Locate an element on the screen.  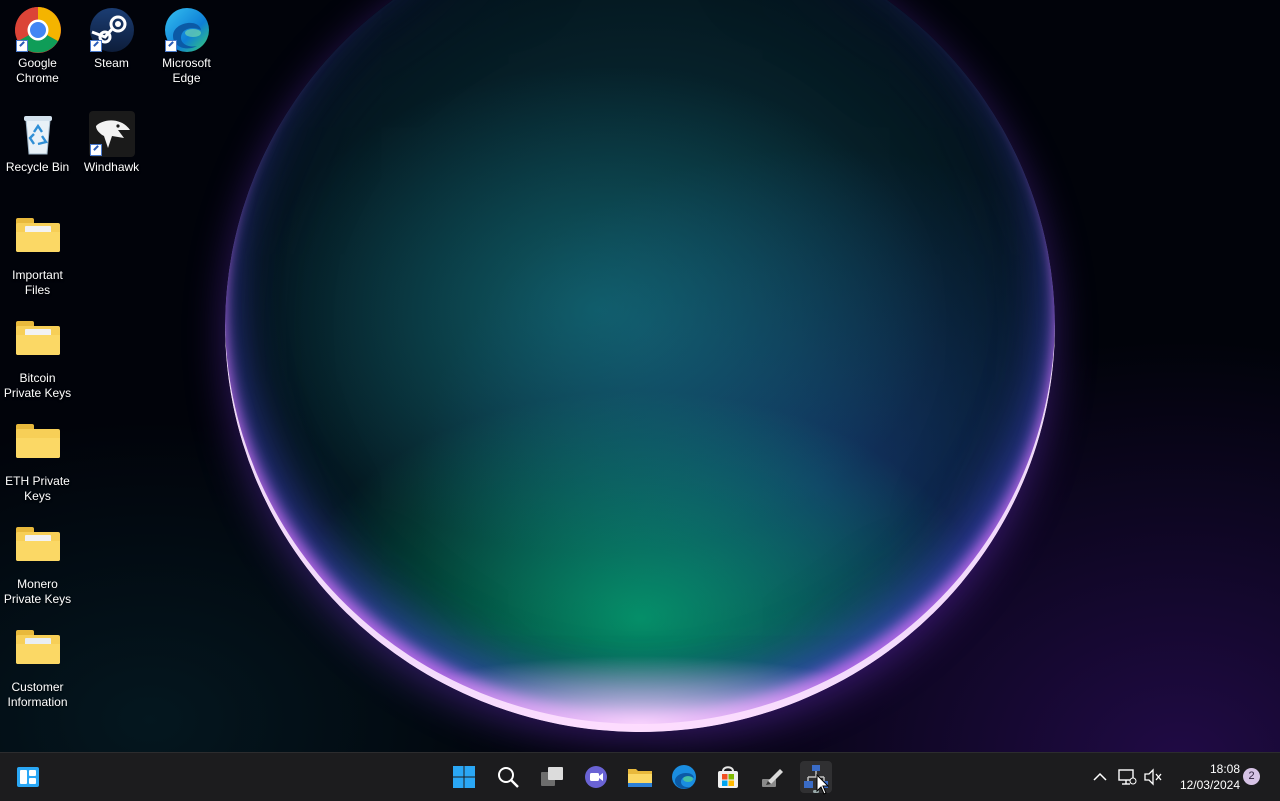
widgets-button is located at coordinates (28, 777).